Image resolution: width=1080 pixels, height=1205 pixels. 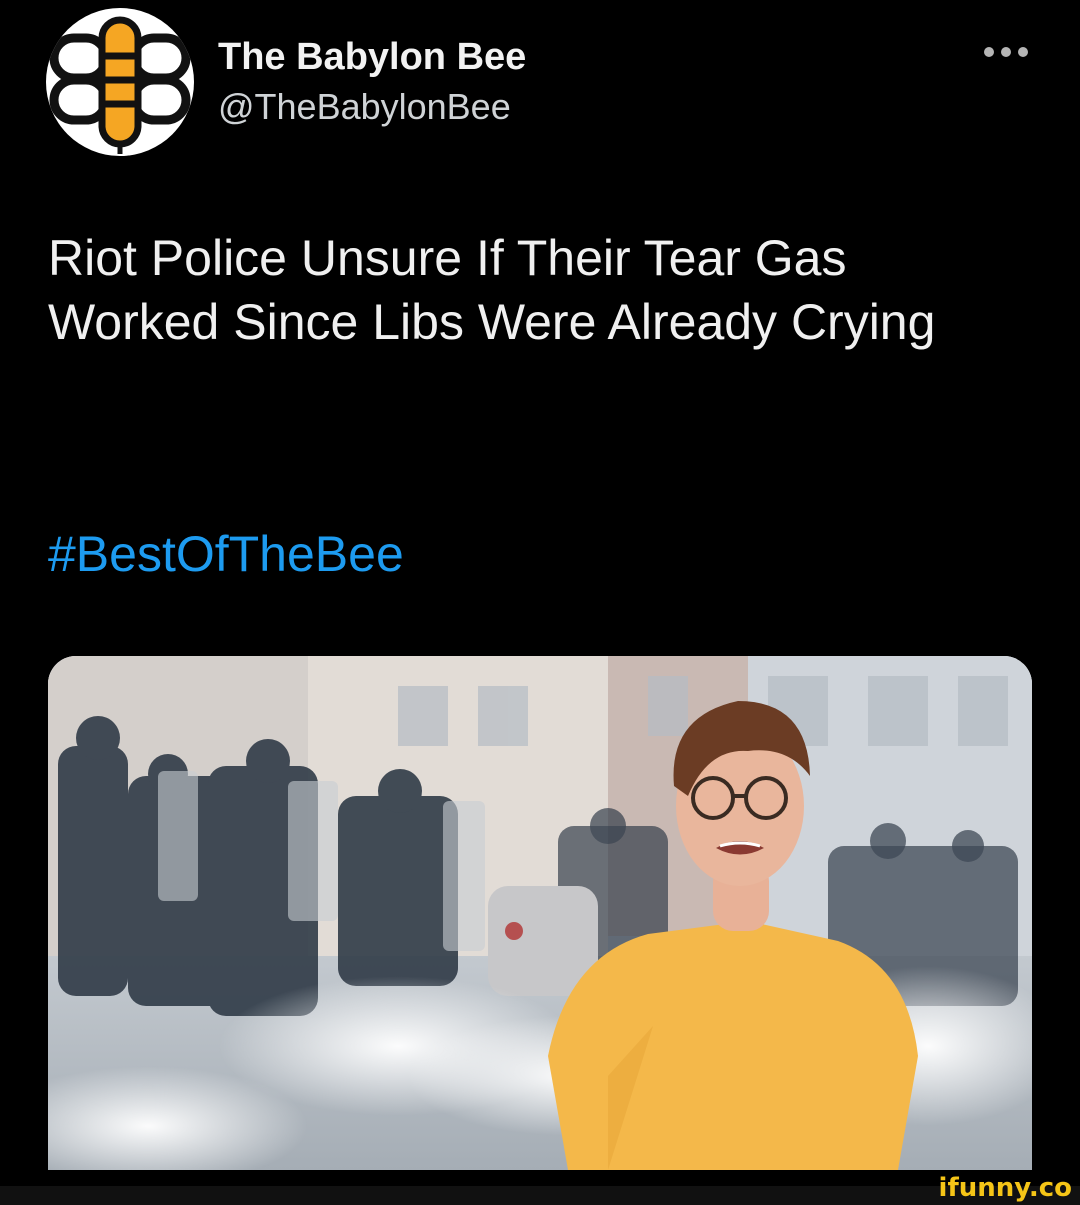 I want to click on author-names: The Babylon Bee @TheBabylonBee, so click(x=372, y=82).